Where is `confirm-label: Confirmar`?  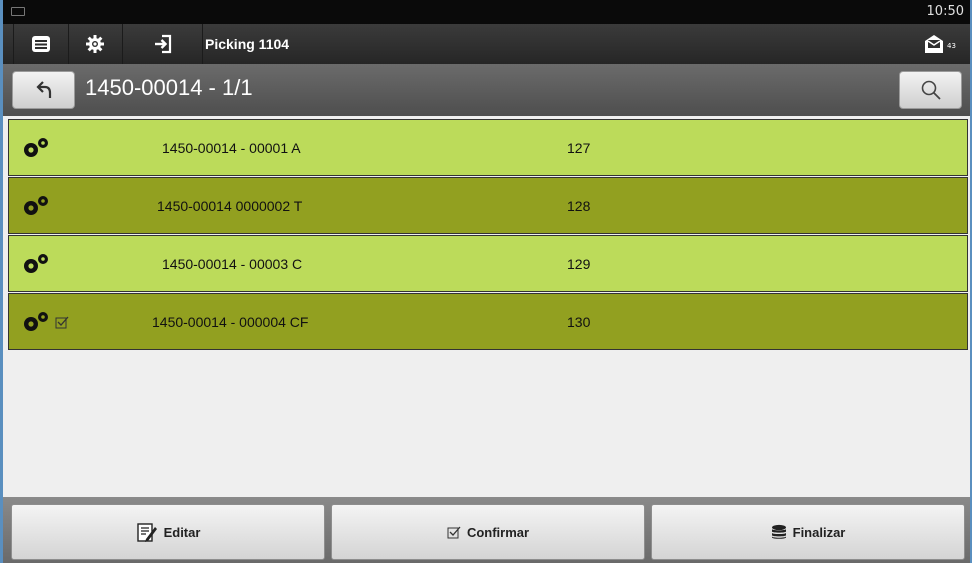 confirm-label: Confirmar is located at coordinates (498, 532).